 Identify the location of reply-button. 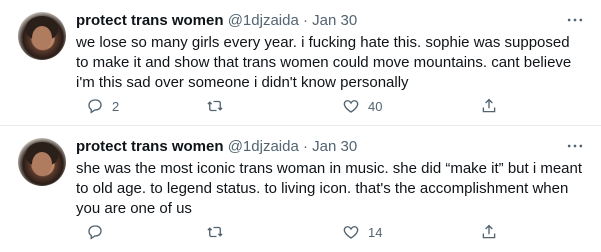
(99, 232).